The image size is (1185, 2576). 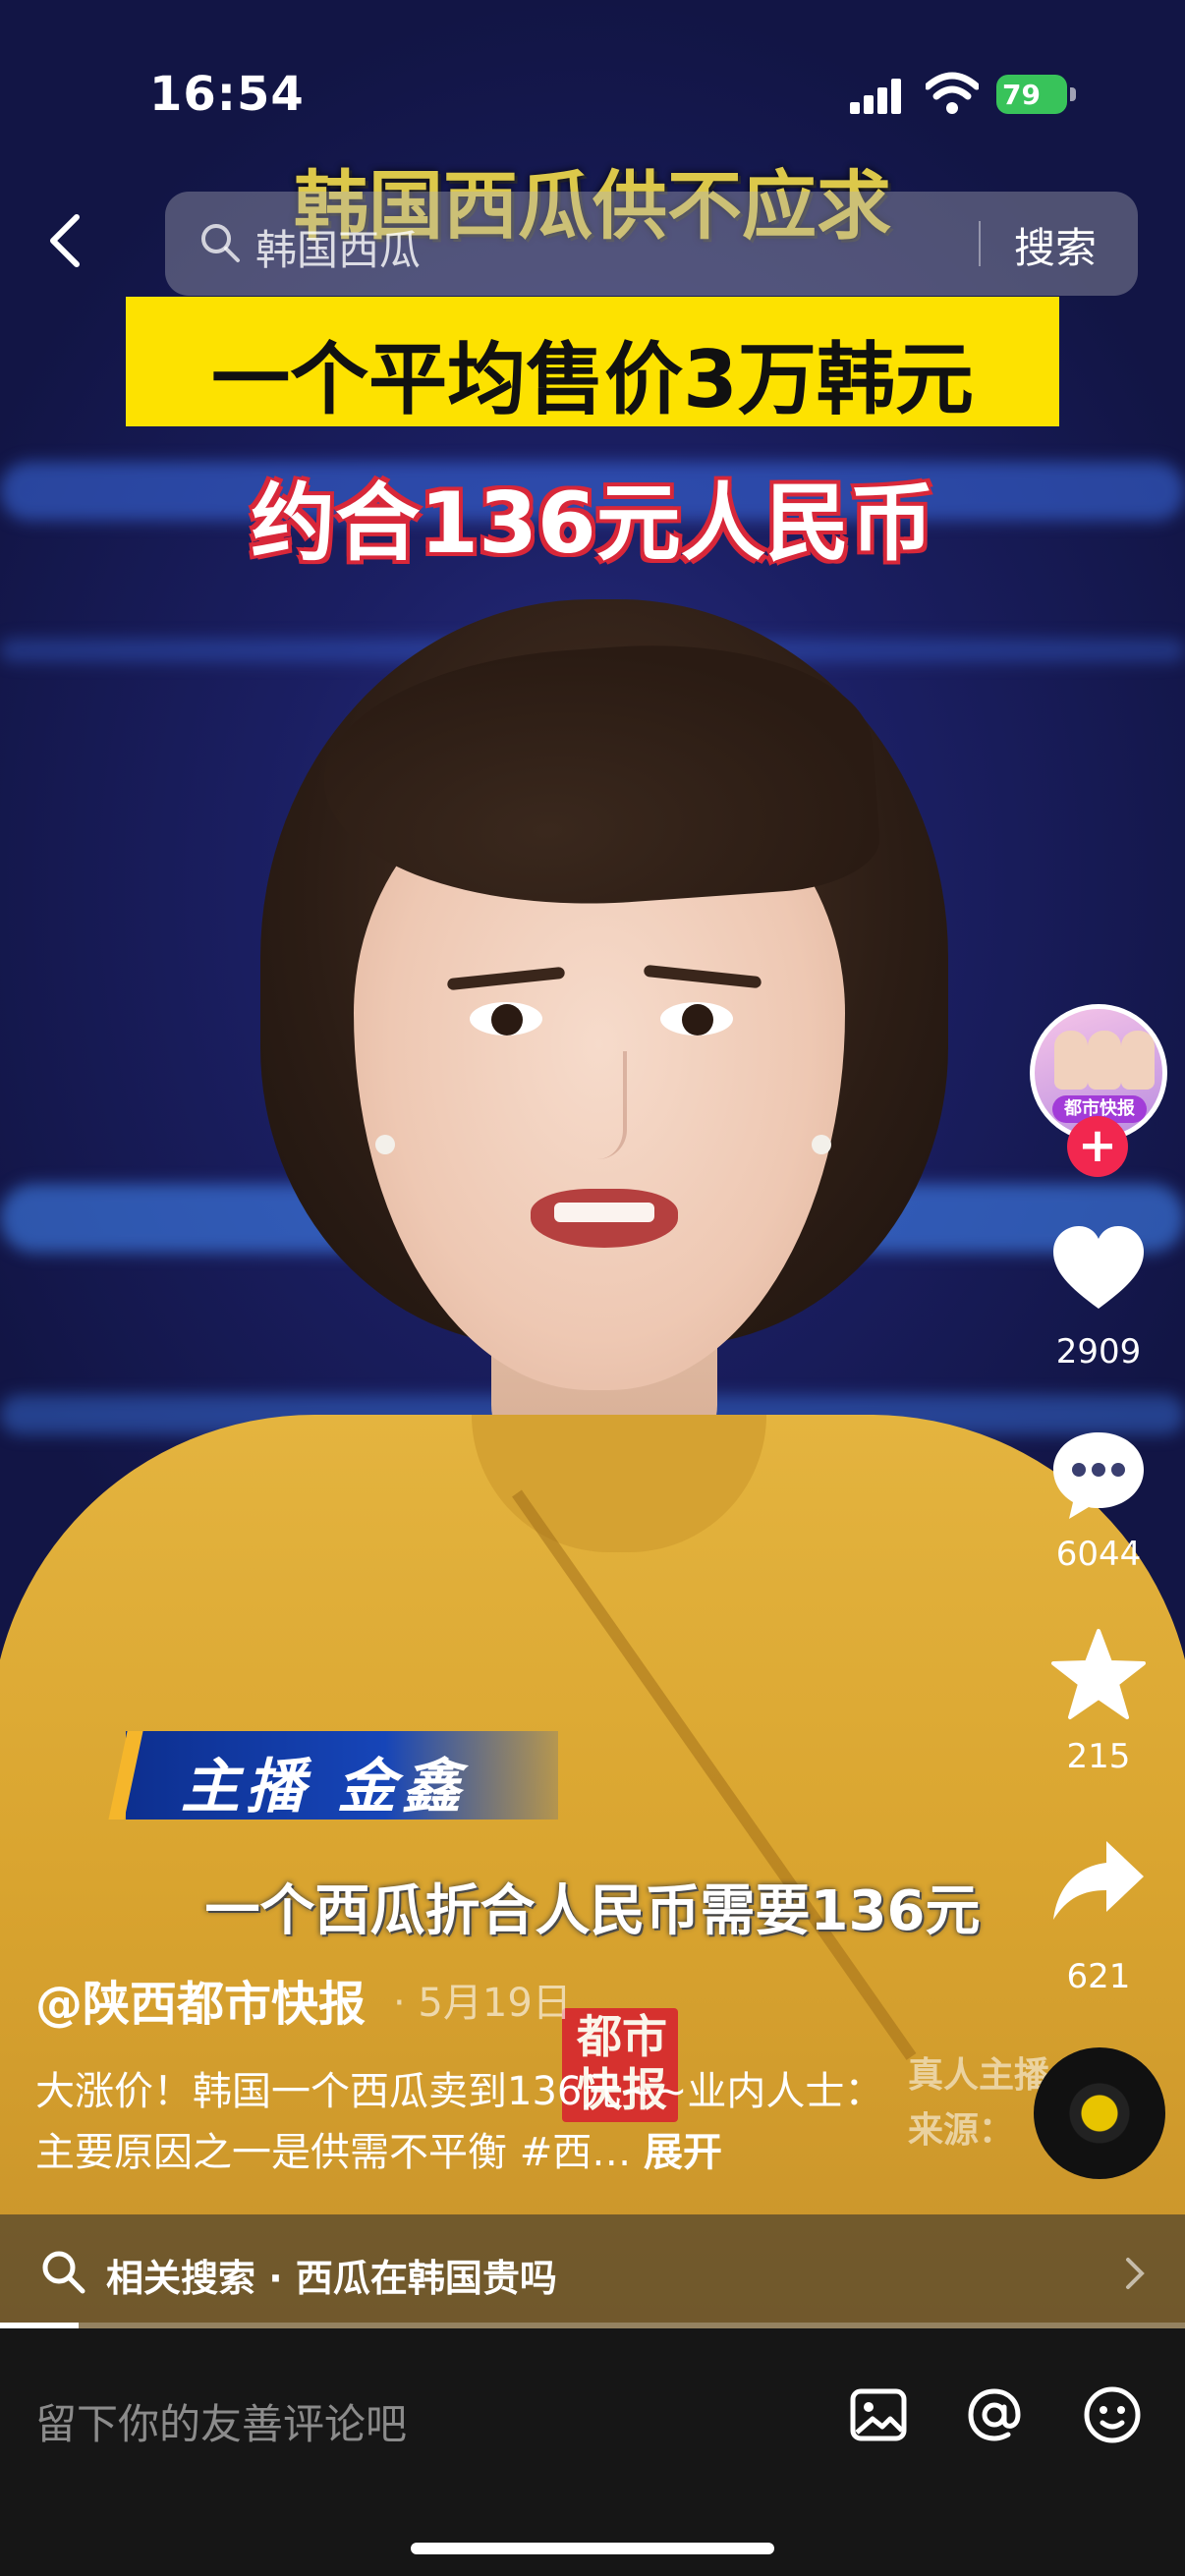 I want to click on headline-2: 一个平均售价3万韩元, so click(x=592, y=379).